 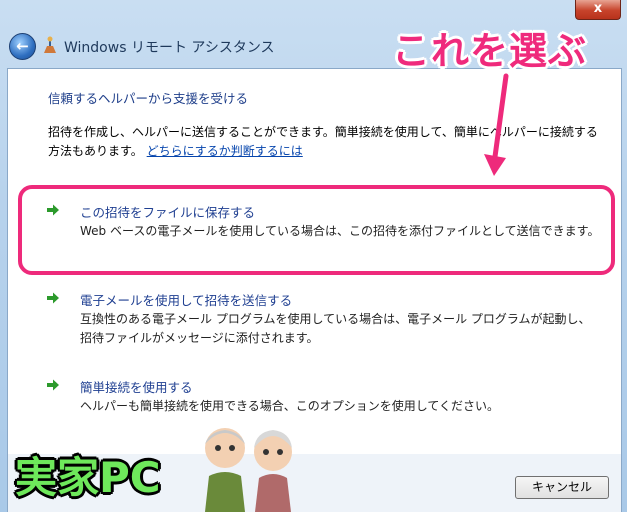 I want to click on callout-arrow-icon, so click(x=496, y=124).